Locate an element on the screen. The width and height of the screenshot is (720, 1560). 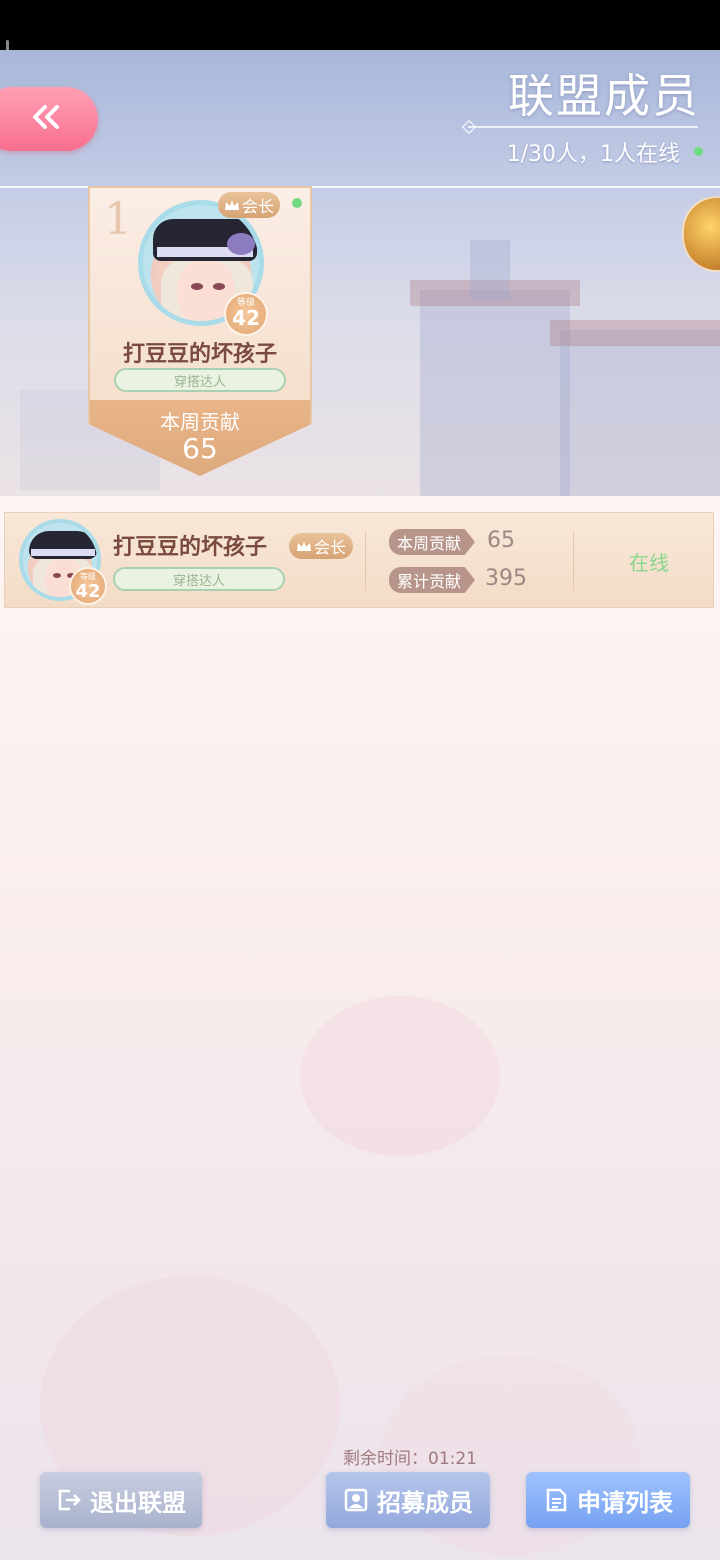
weekly-contribution-label: 本周贡献 is located at coordinates (200, 422).